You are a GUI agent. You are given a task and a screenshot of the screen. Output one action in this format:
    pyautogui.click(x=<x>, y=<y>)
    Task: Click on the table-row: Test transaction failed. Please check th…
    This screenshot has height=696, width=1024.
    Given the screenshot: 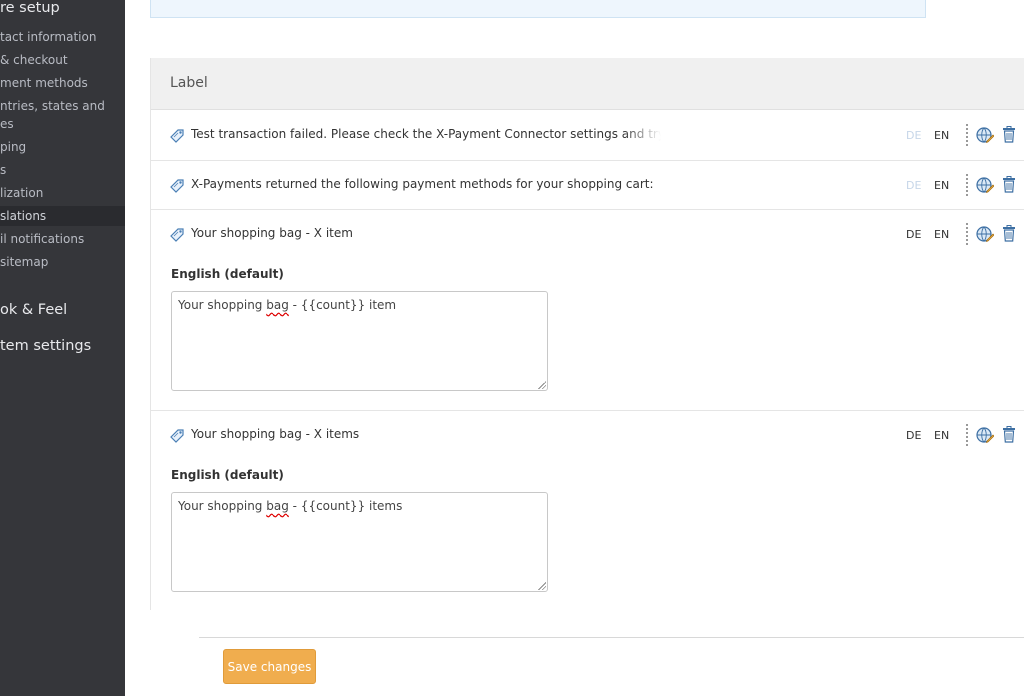 What is the action you would take?
    pyautogui.click(x=587, y=136)
    